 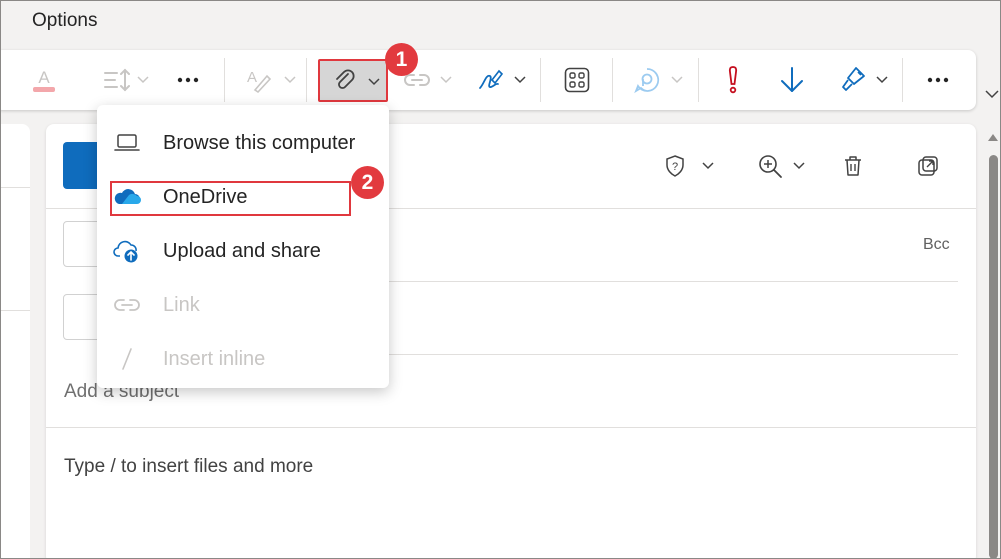 I want to click on line-spacing-icon, so click(x=117, y=80).